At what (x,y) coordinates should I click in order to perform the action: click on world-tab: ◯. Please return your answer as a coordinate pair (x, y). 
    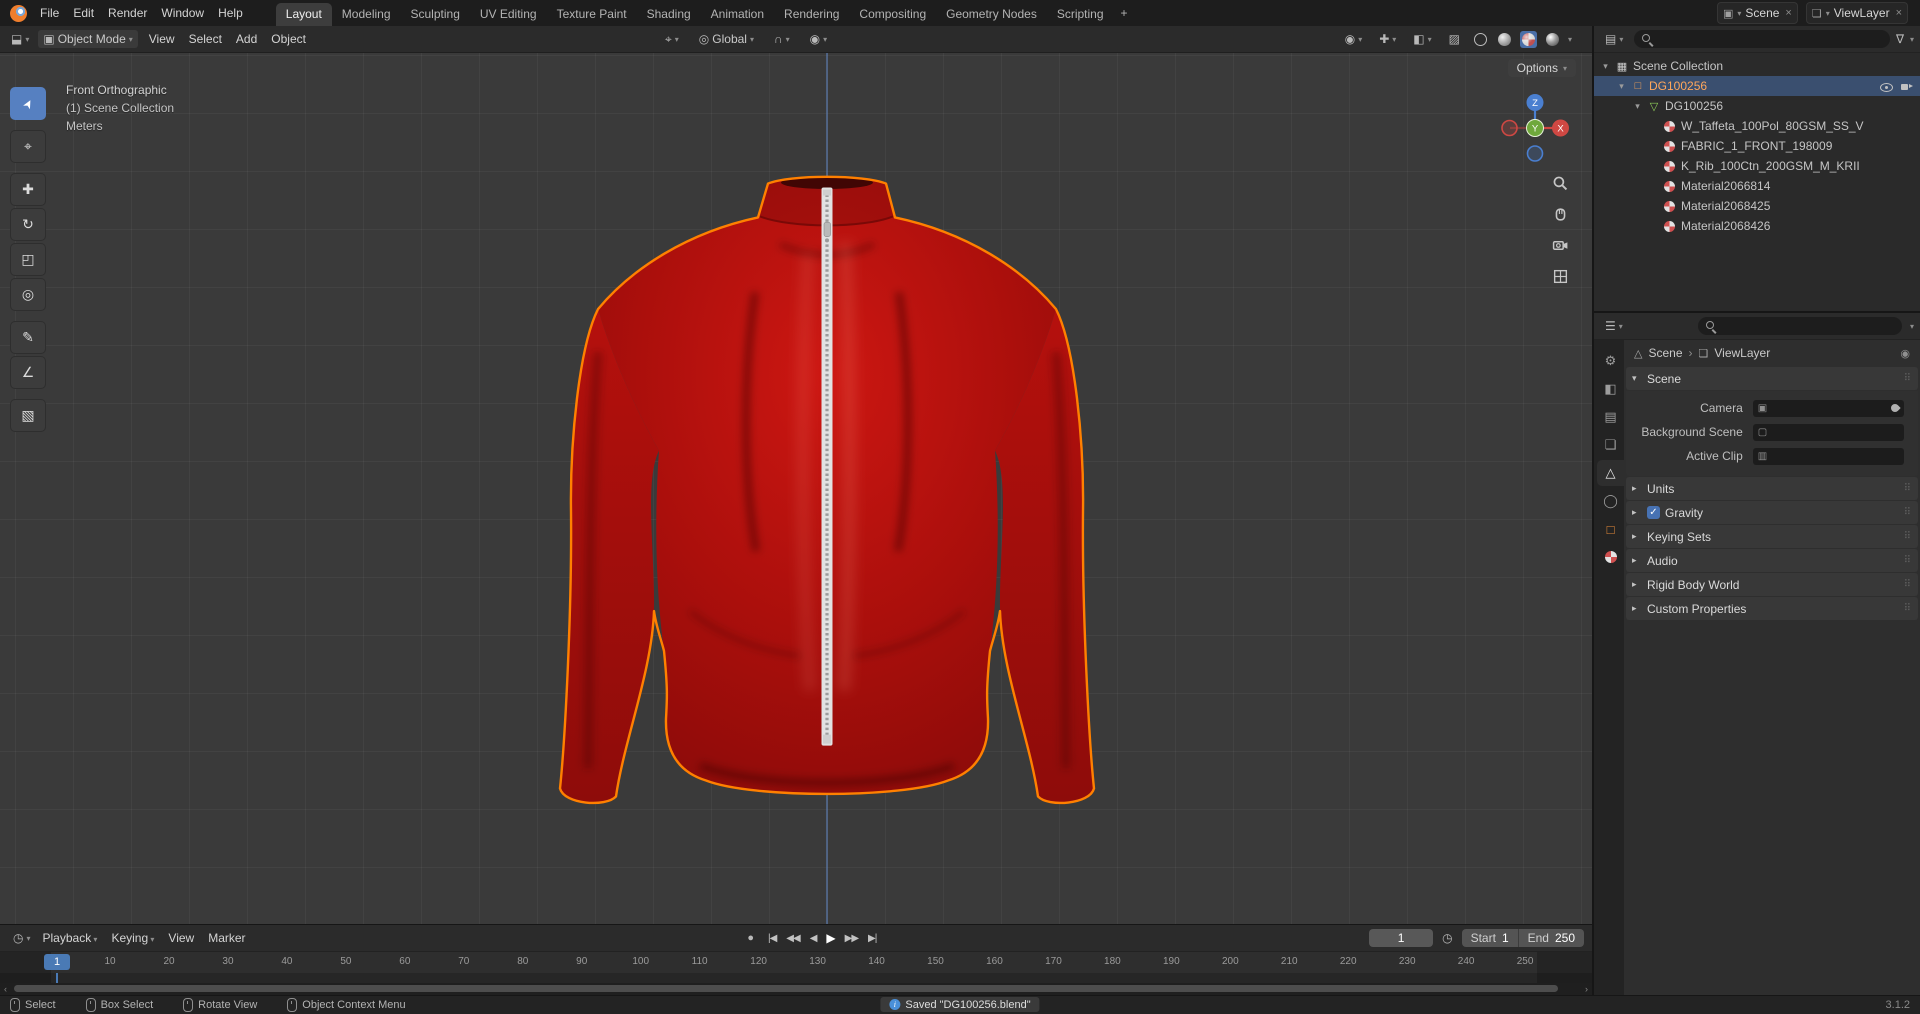
    Looking at the image, I should click on (1610, 501).